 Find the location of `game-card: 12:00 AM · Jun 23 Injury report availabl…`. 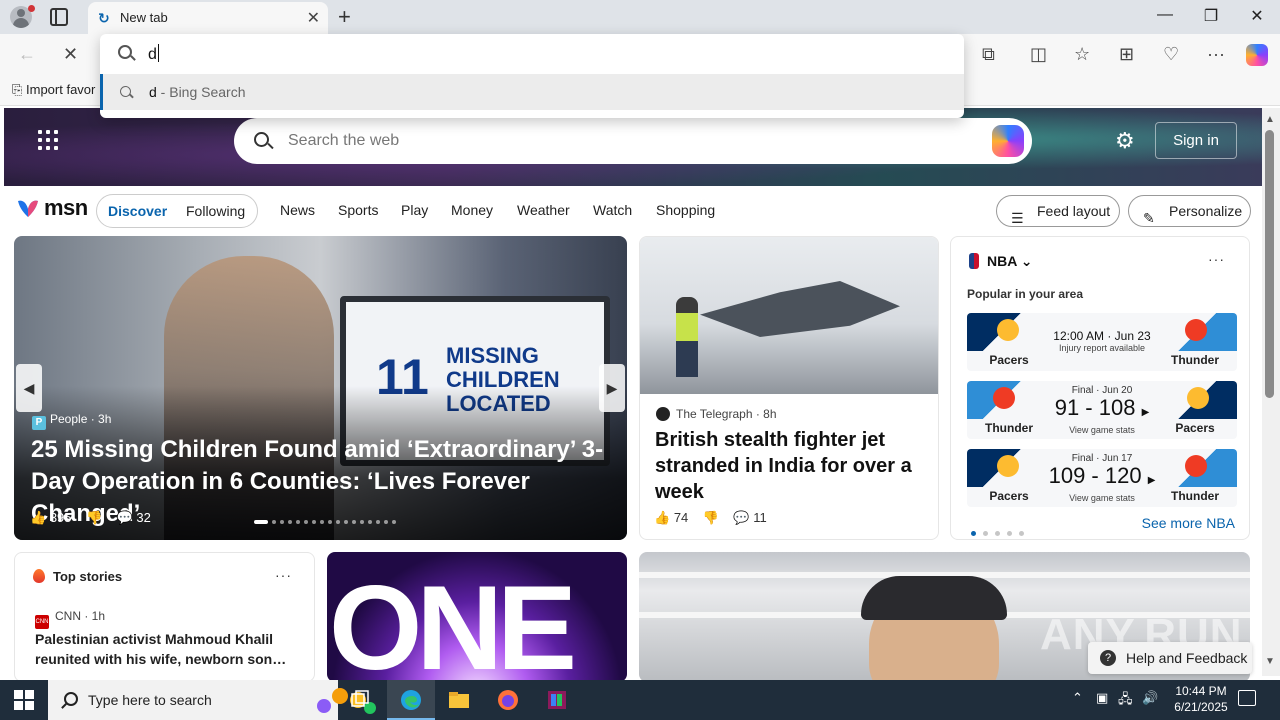

game-card: 12:00 AM · Jun 23 Injury report availabl… is located at coordinates (1102, 342).